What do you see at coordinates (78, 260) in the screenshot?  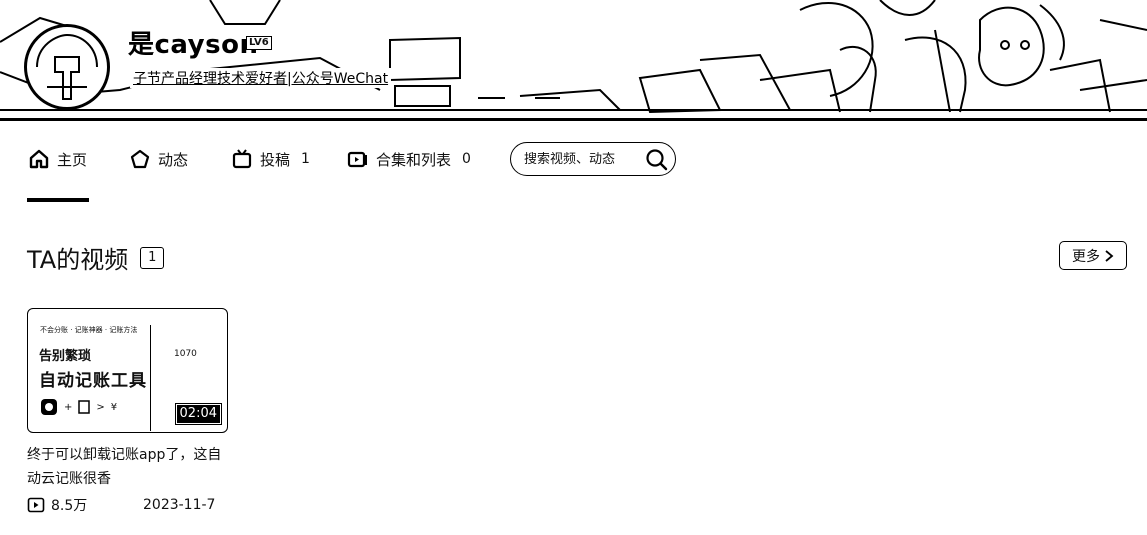 I see `section-title: TA的视频` at bounding box center [78, 260].